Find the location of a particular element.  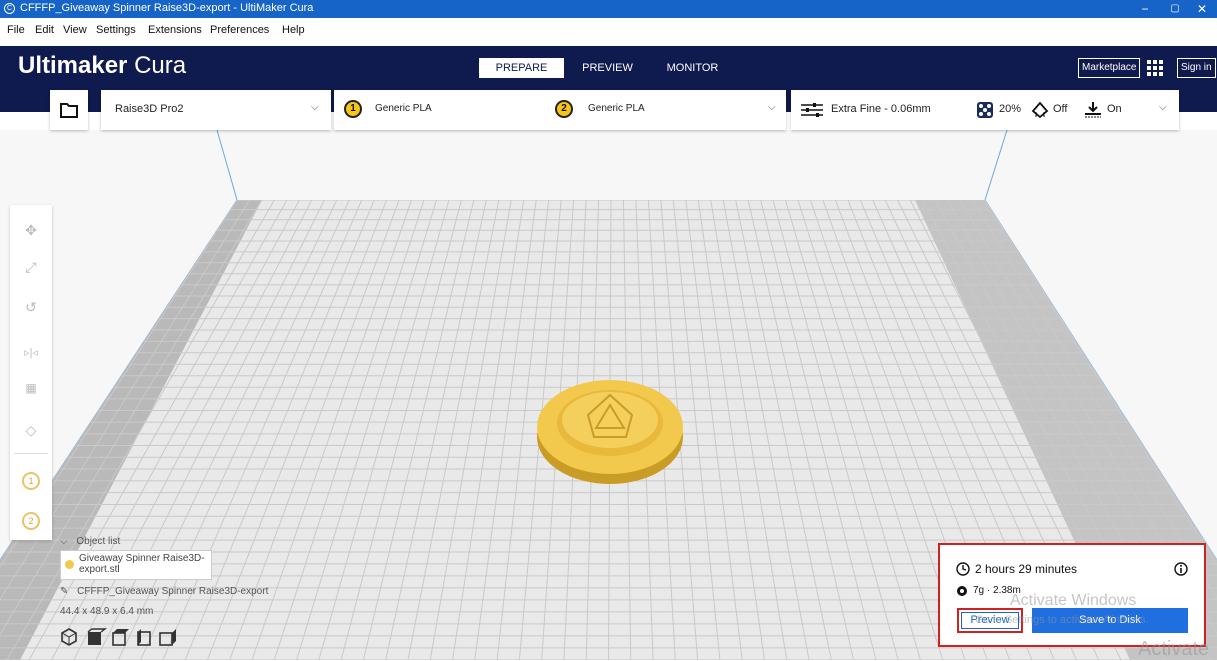

support-value: Off is located at coordinates (1060, 109).